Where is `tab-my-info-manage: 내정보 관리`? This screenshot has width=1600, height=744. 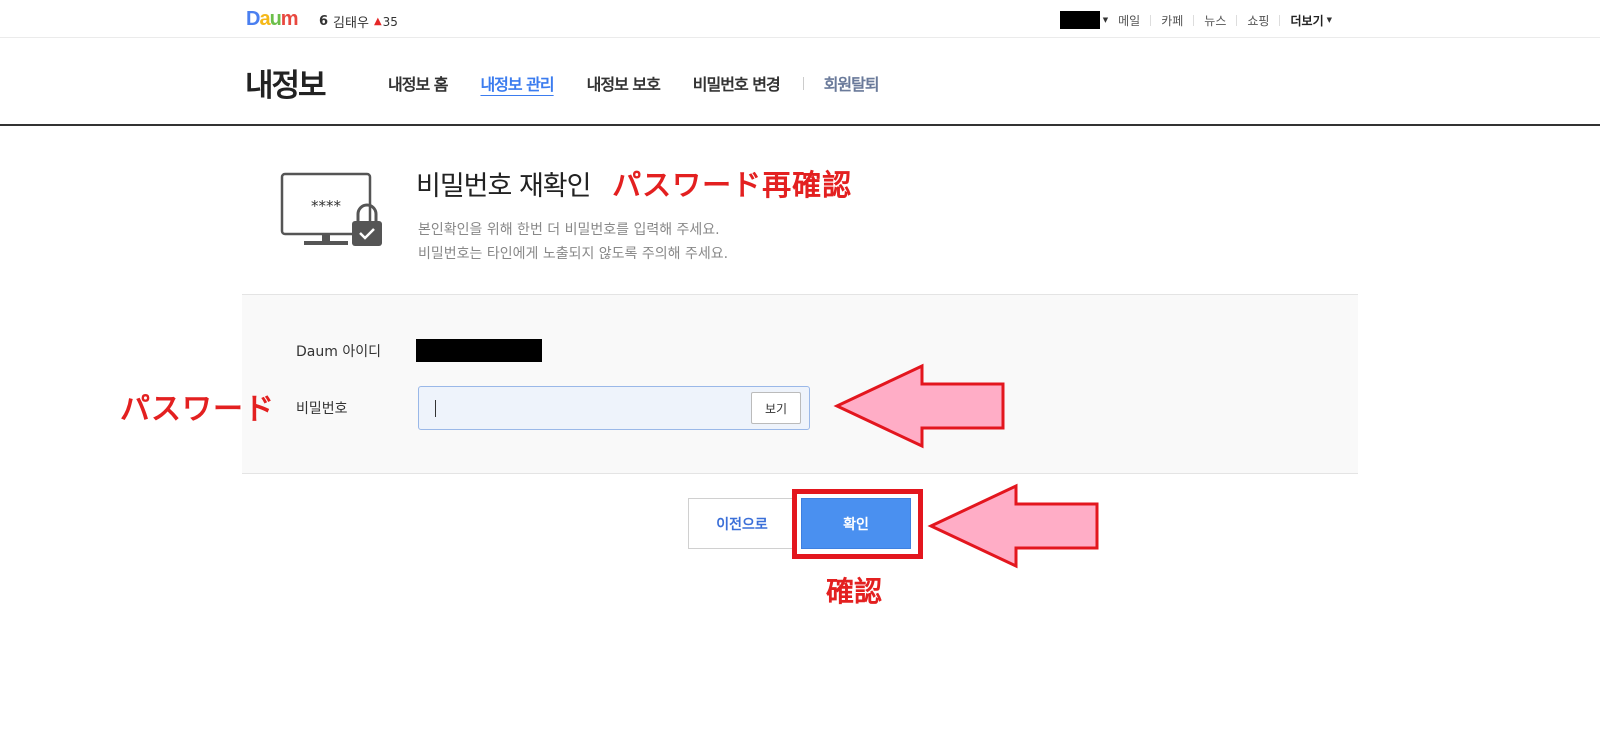 tab-my-info-manage: 내정보 관리 is located at coordinates (517, 83).